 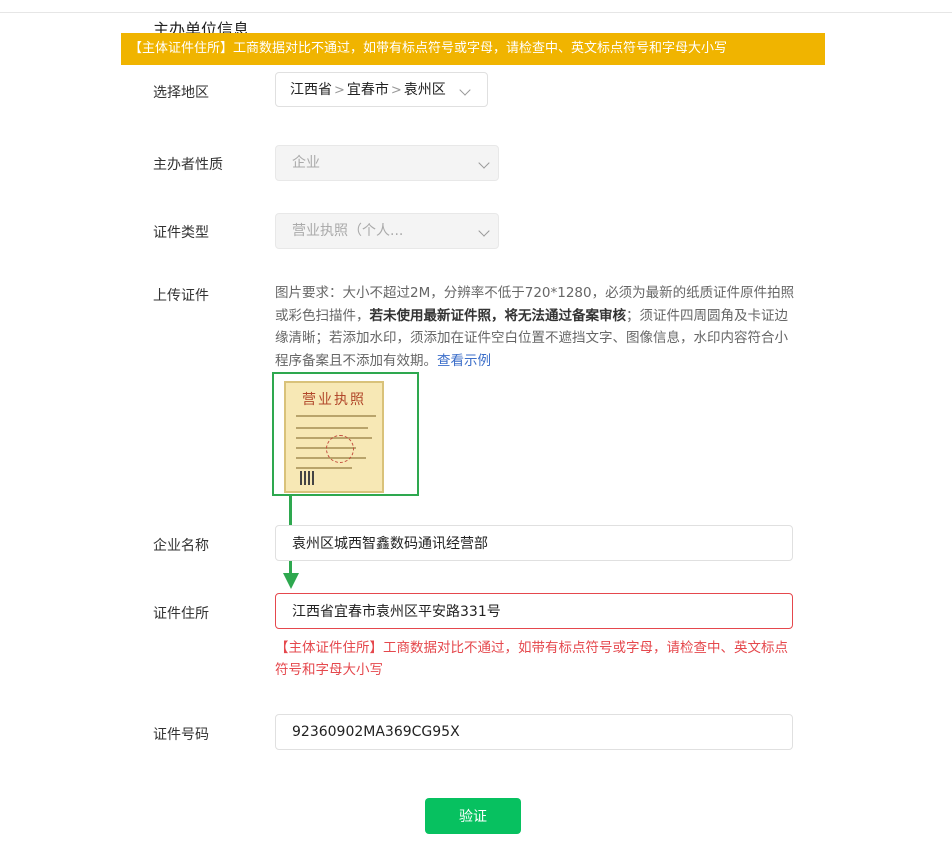 What do you see at coordinates (534, 732) in the screenshot?
I see `cert-number-input` at bounding box center [534, 732].